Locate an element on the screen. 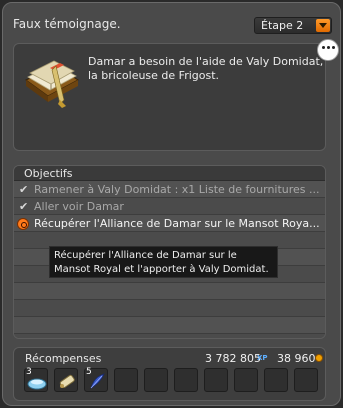 Image resolution: width=343 pixels, height=408 pixels. quest-title: Faux témoignage. is located at coordinates (67, 24).